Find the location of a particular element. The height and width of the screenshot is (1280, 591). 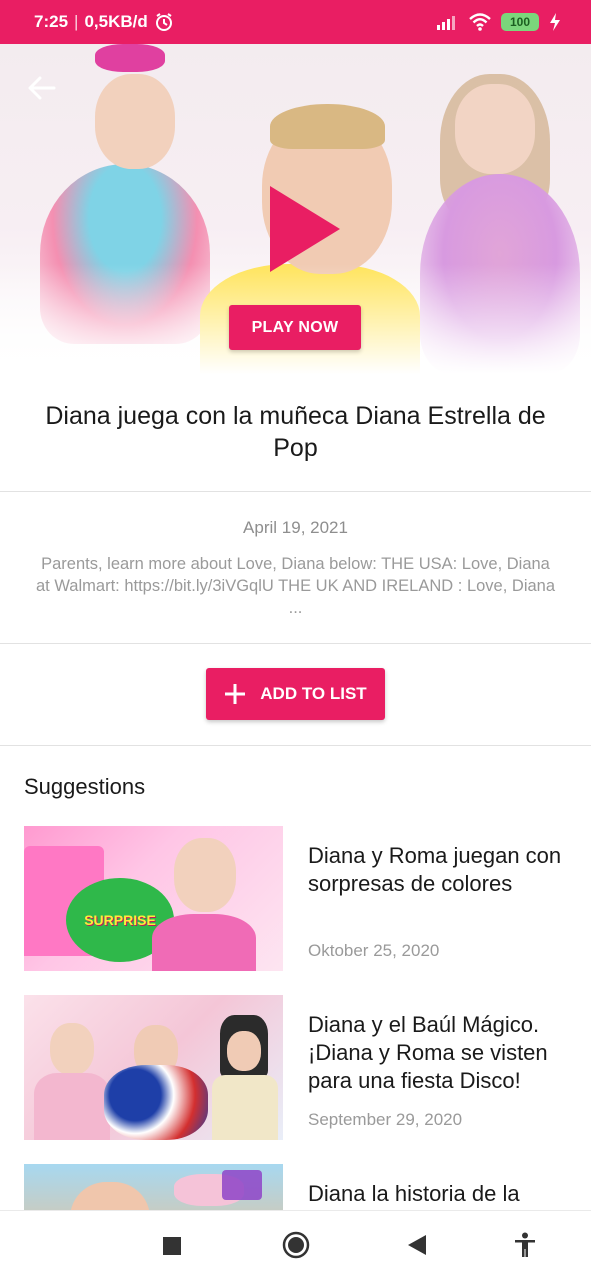

battery-level: 100 is located at coordinates (520, 22).